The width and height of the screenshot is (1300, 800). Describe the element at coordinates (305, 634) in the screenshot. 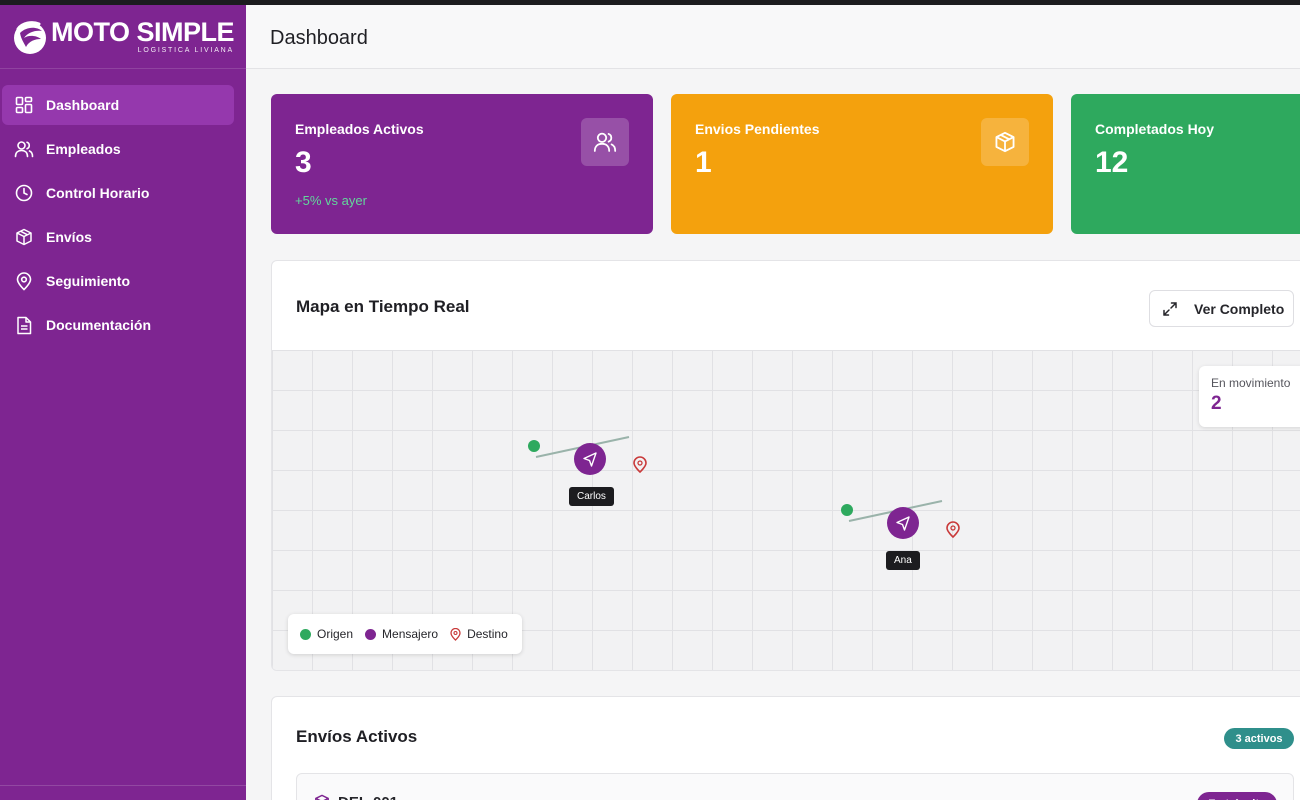

I see `origin-dot-icon` at that location.